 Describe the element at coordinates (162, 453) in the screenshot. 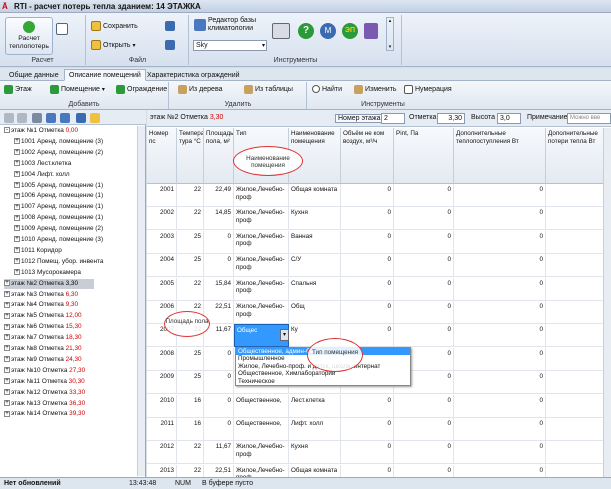

I see `grid-cell: 2012` at that location.